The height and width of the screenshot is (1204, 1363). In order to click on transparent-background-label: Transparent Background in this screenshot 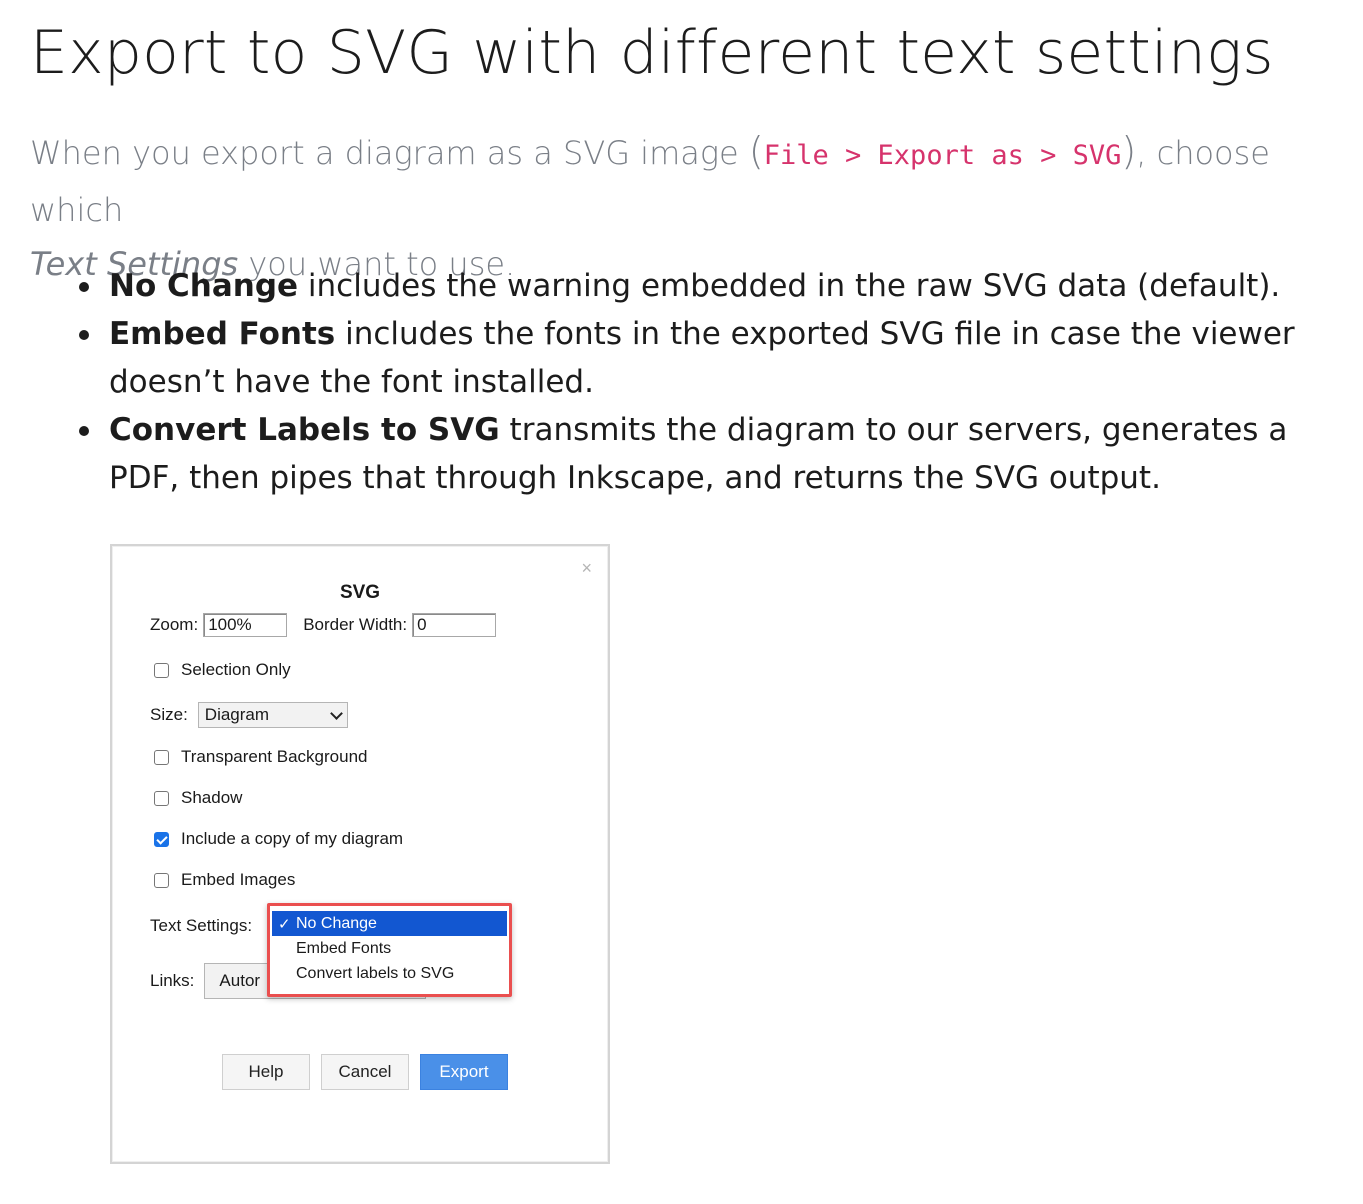, I will do `click(274, 756)`.